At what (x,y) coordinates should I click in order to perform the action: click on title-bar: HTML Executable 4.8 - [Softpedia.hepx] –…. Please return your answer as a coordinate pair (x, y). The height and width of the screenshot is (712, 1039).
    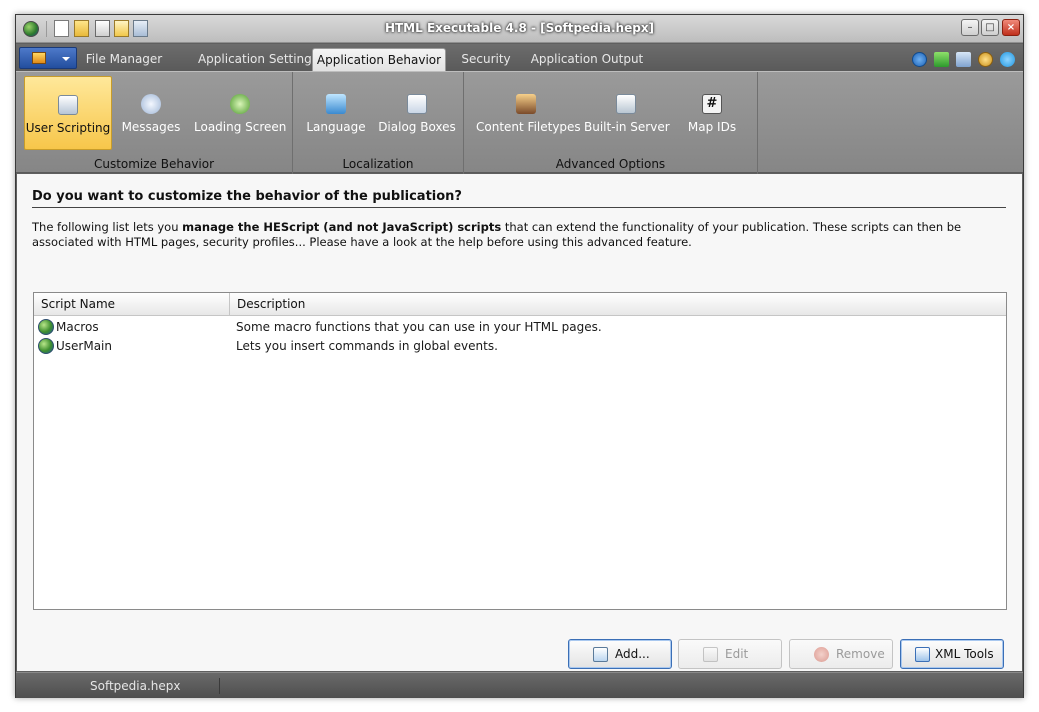
    Looking at the image, I should click on (519, 29).